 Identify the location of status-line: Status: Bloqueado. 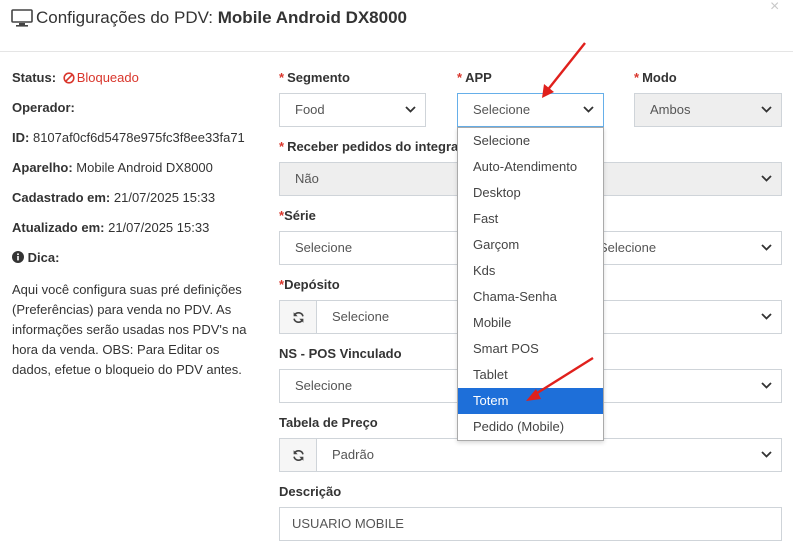
(75, 77).